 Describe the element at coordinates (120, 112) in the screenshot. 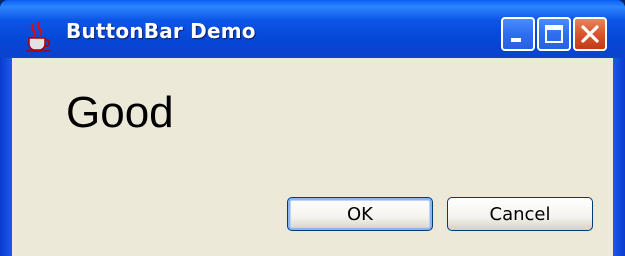

I see `message-text: Good` at that location.